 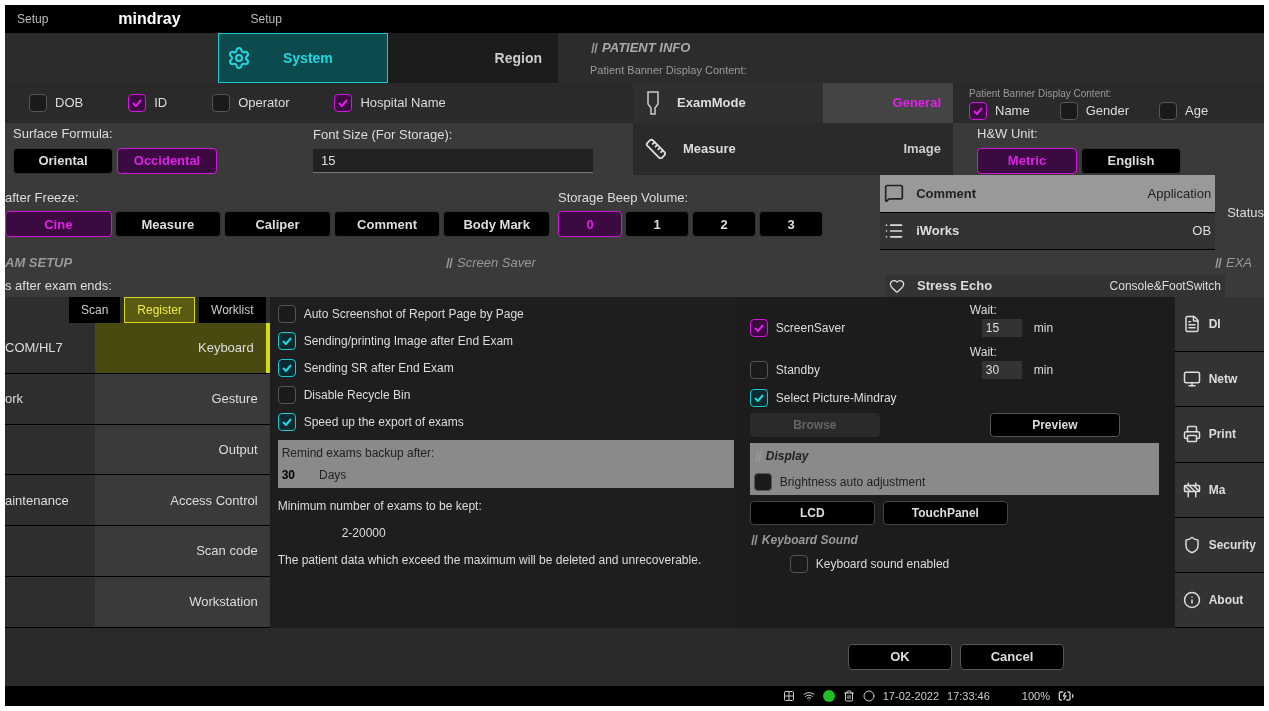 I want to click on unit-label: Days, so click(x=333, y=475).